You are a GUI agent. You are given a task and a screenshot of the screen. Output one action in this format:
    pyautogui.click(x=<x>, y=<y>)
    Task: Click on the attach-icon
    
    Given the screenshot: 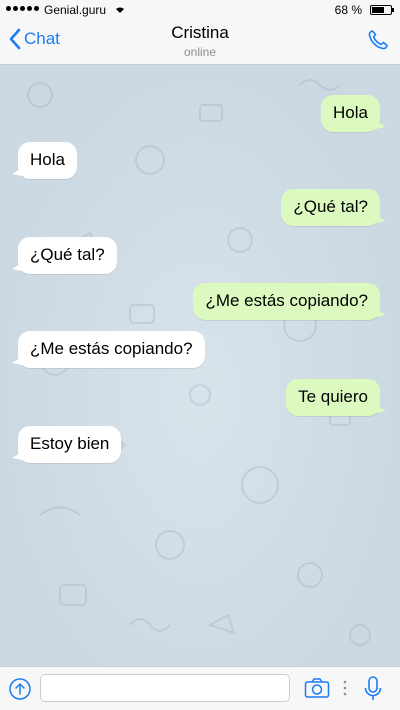 What is the action you would take?
    pyautogui.click(x=20, y=689)
    